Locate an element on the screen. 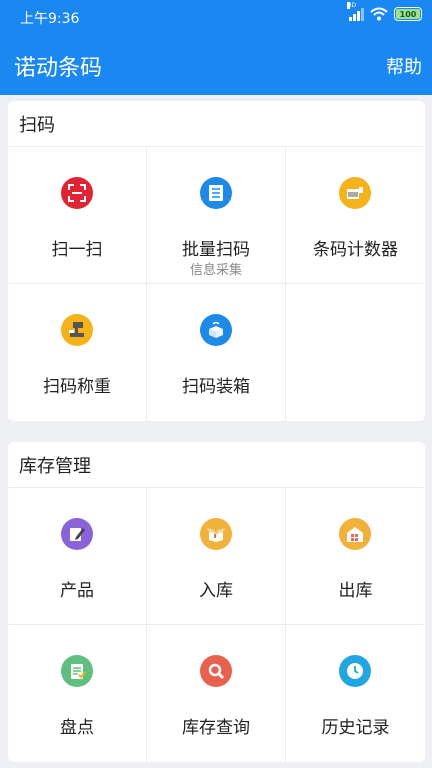 This screenshot has height=768, width=432. wifi-icon is located at coordinates (379, 14).